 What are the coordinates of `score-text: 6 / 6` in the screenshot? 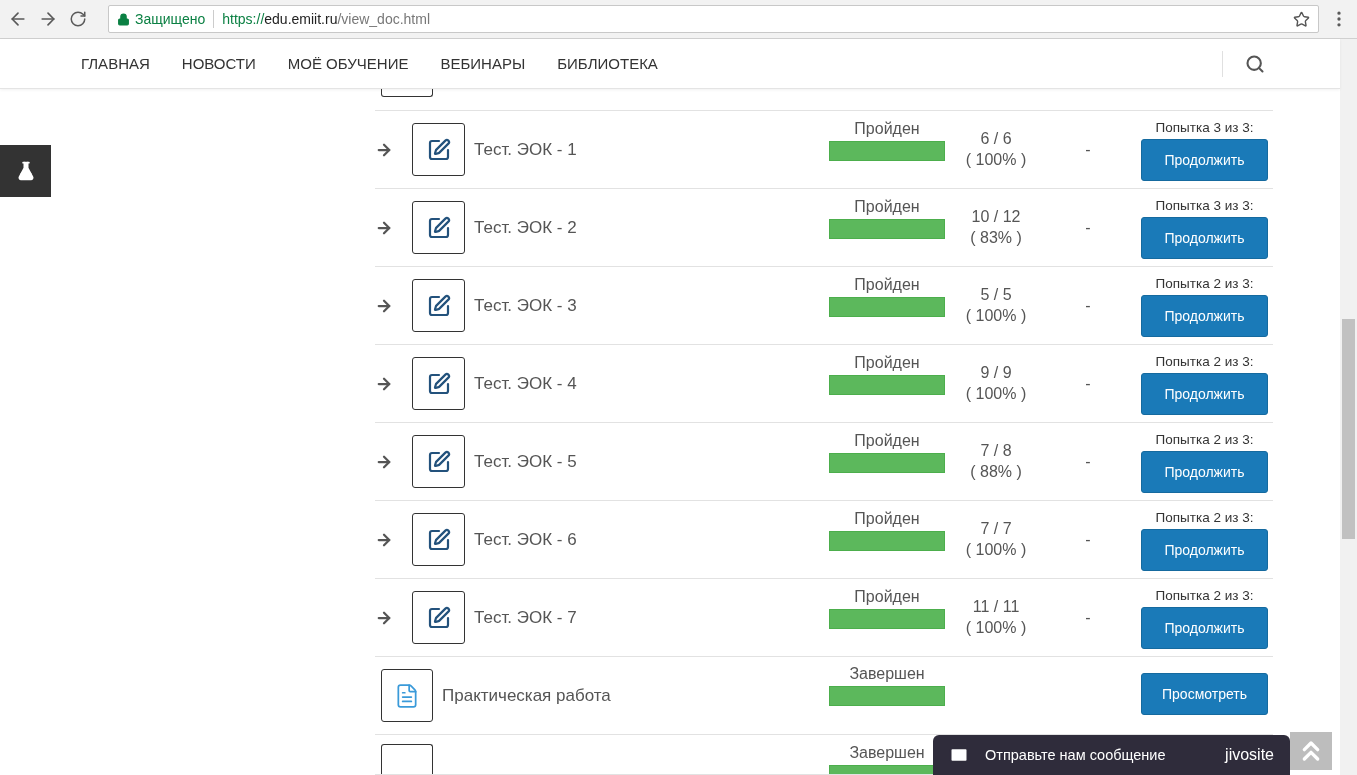 It's located at (996, 139).